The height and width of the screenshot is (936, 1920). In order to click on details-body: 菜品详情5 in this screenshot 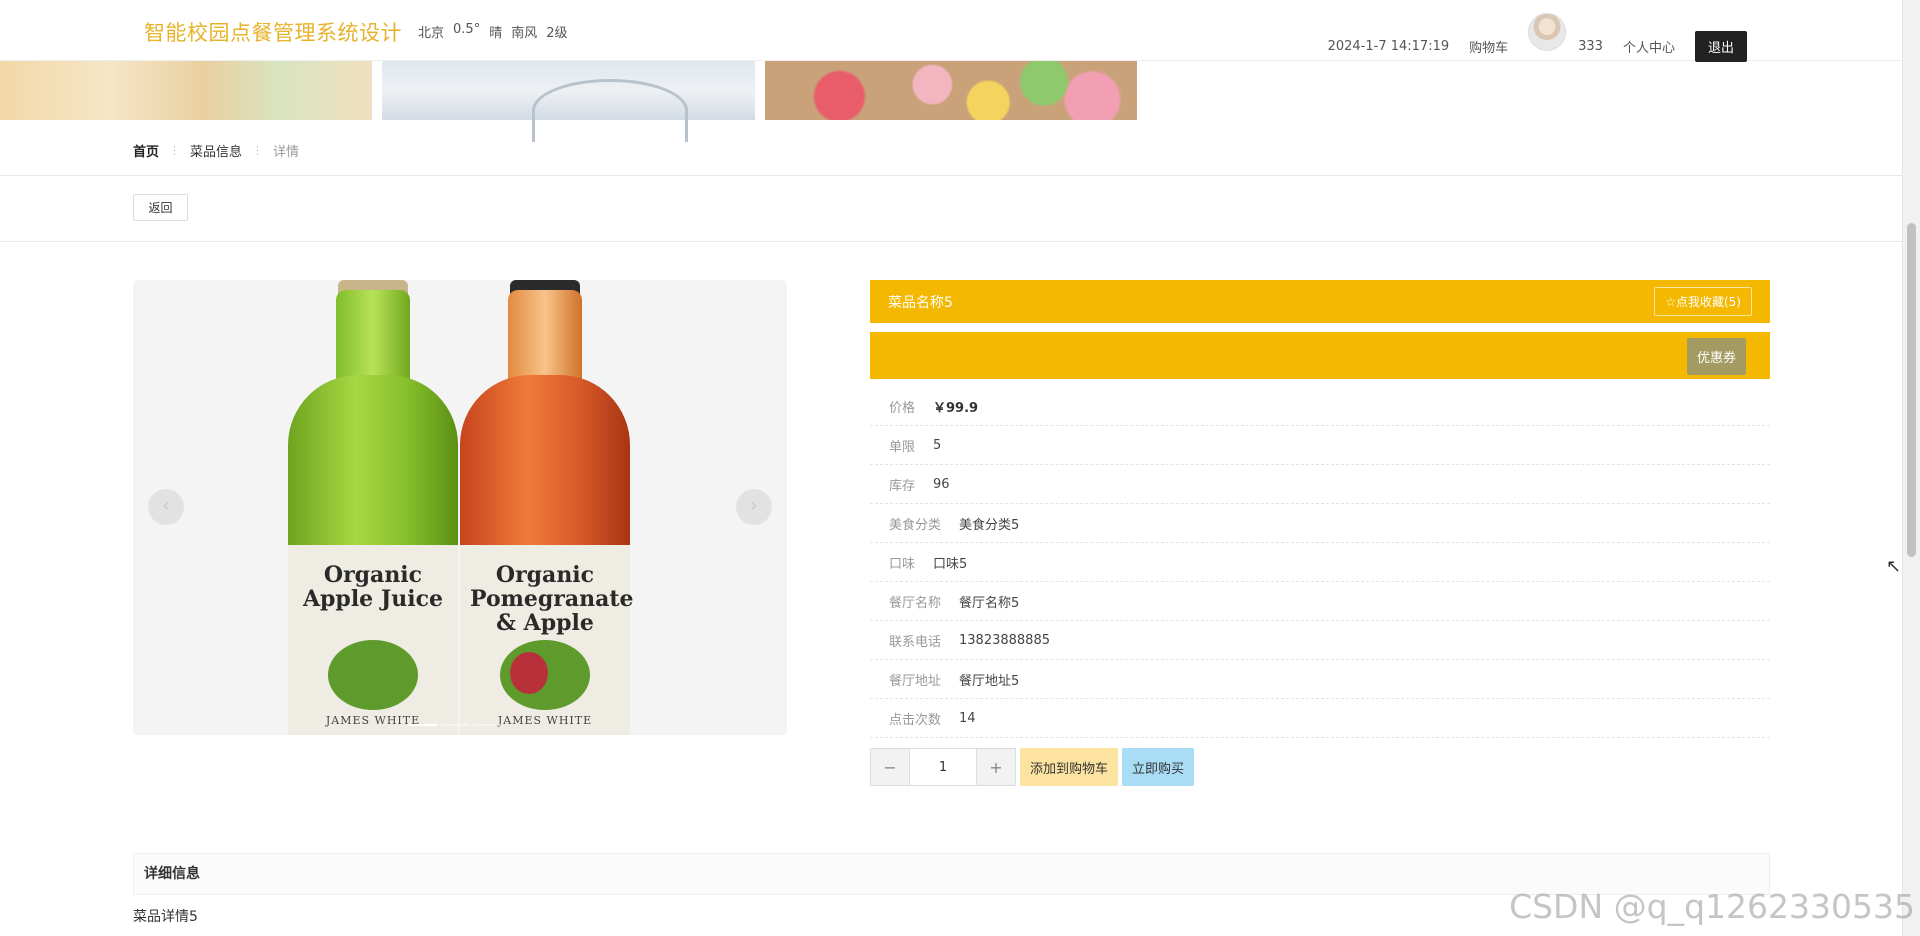, I will do `click(165, 917)`.